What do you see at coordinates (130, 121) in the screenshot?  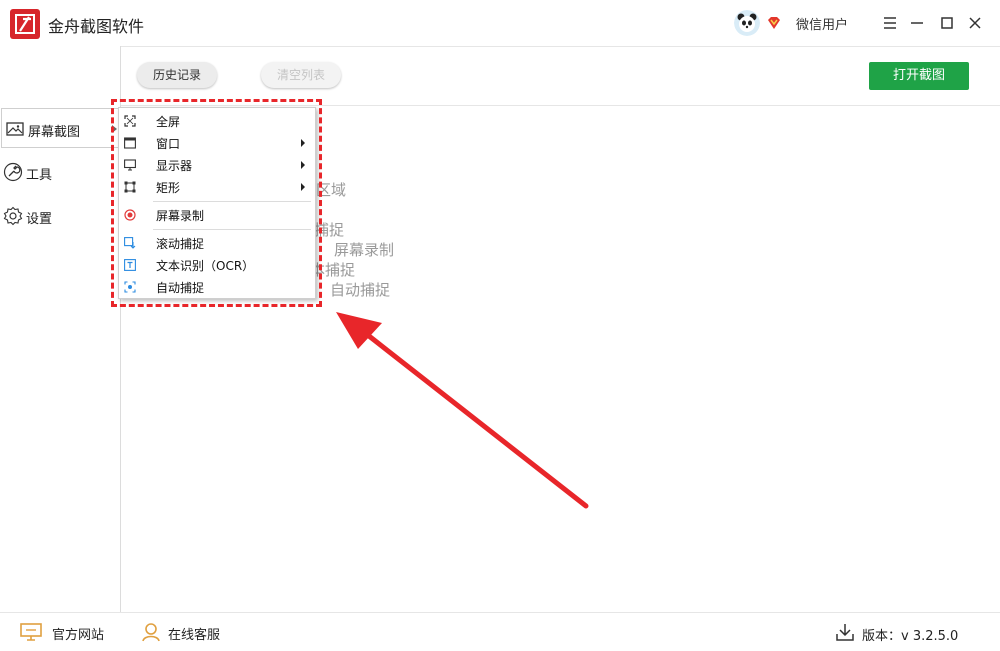 I see `fullscreen-icon` at bounding box center [130, 121].